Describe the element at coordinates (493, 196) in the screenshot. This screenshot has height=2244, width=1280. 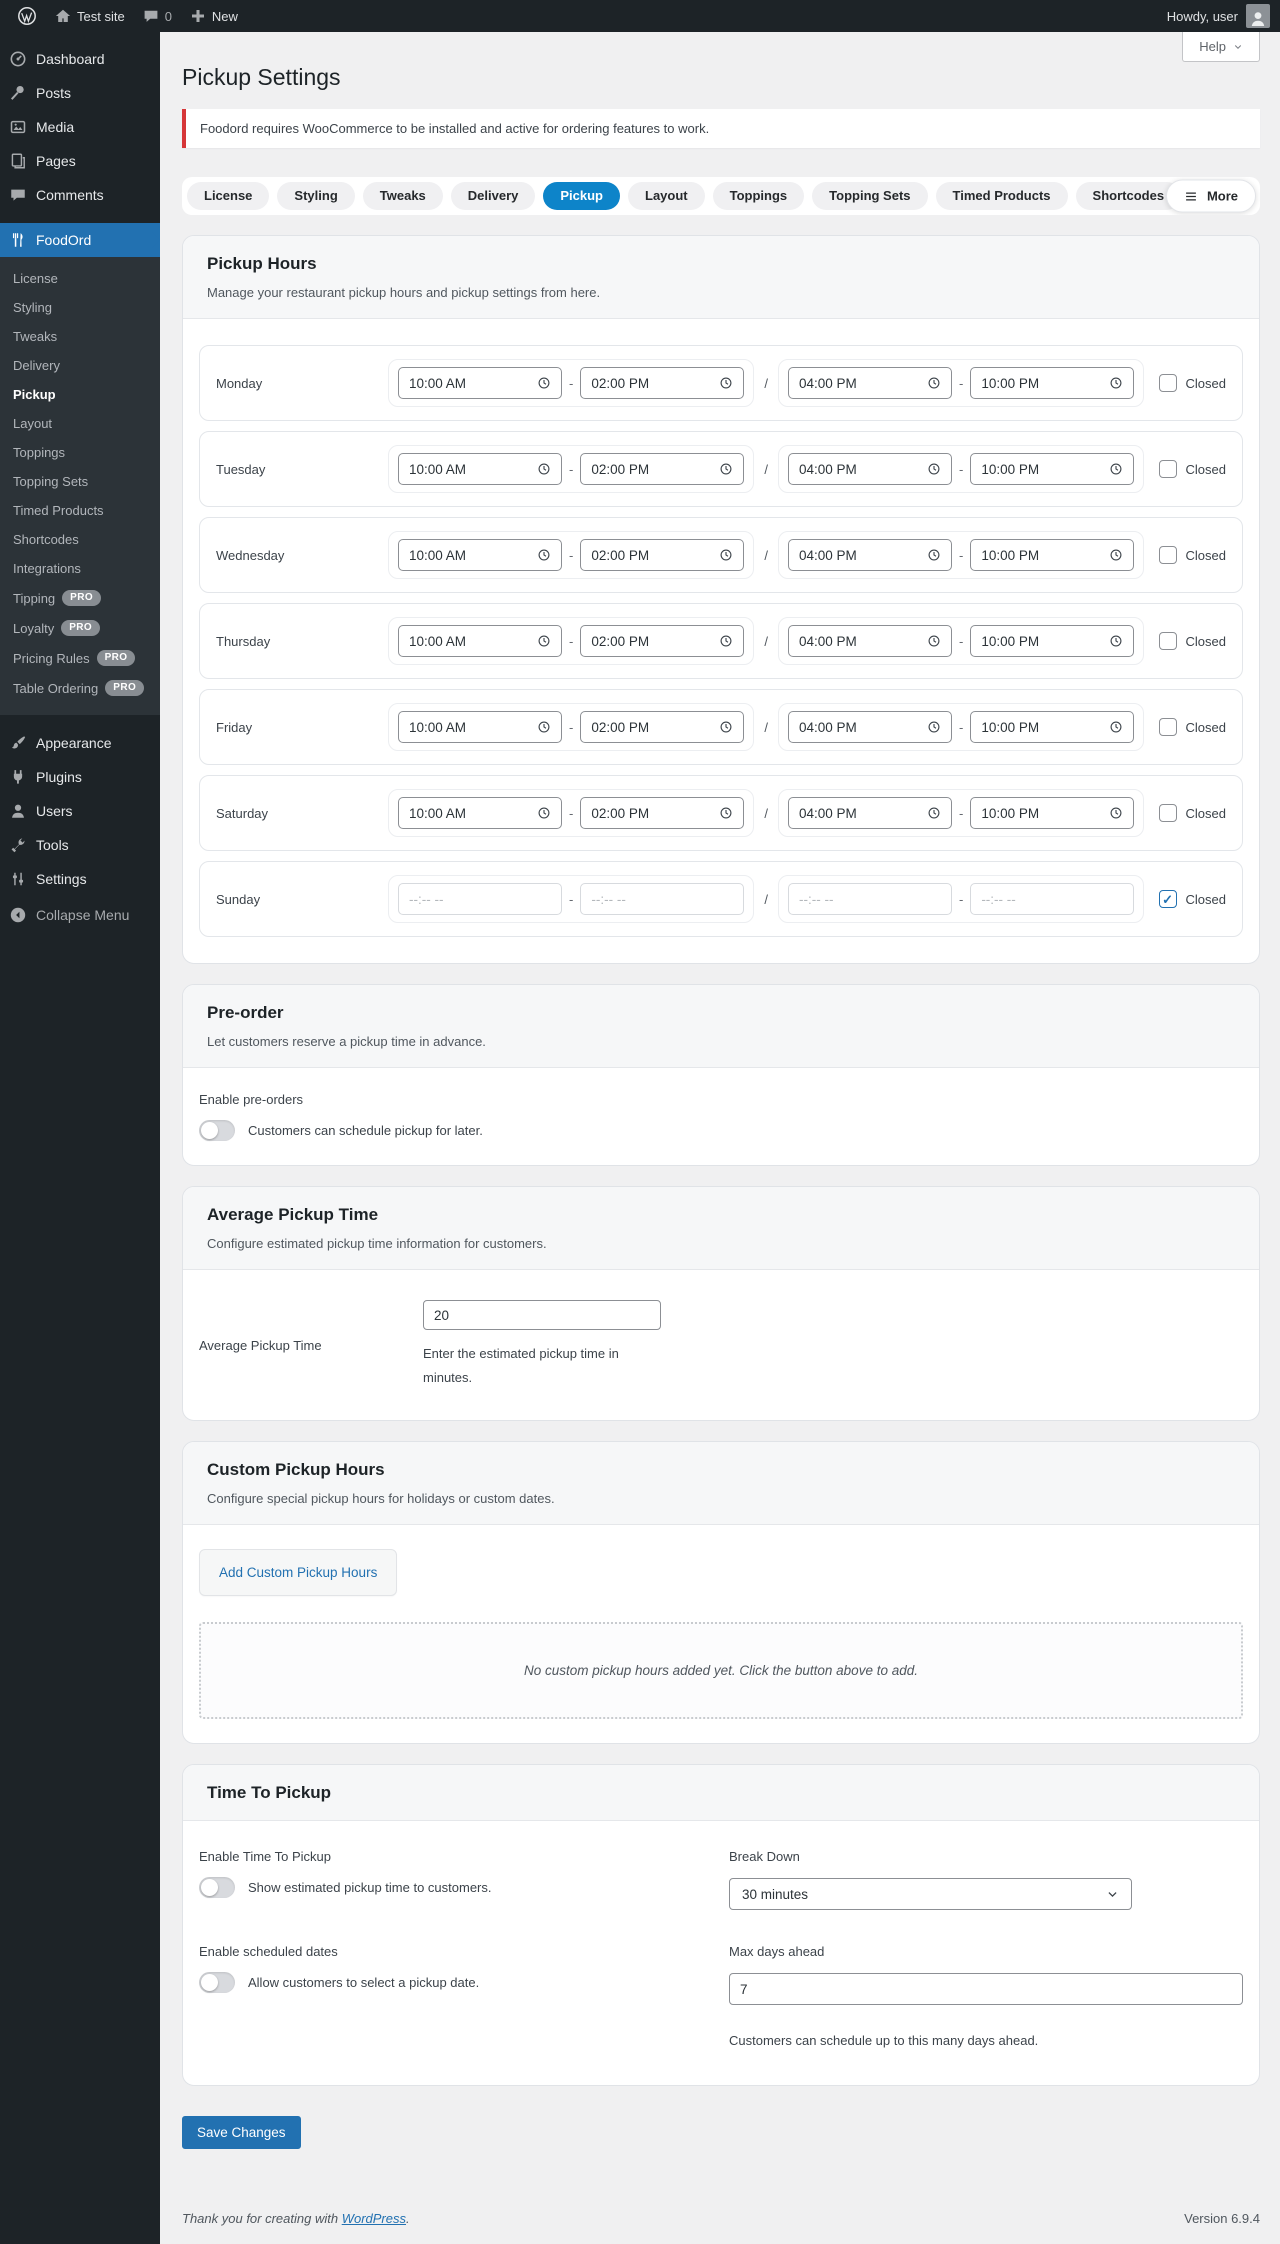
I see `tab-delivery: Delivery` at that location.